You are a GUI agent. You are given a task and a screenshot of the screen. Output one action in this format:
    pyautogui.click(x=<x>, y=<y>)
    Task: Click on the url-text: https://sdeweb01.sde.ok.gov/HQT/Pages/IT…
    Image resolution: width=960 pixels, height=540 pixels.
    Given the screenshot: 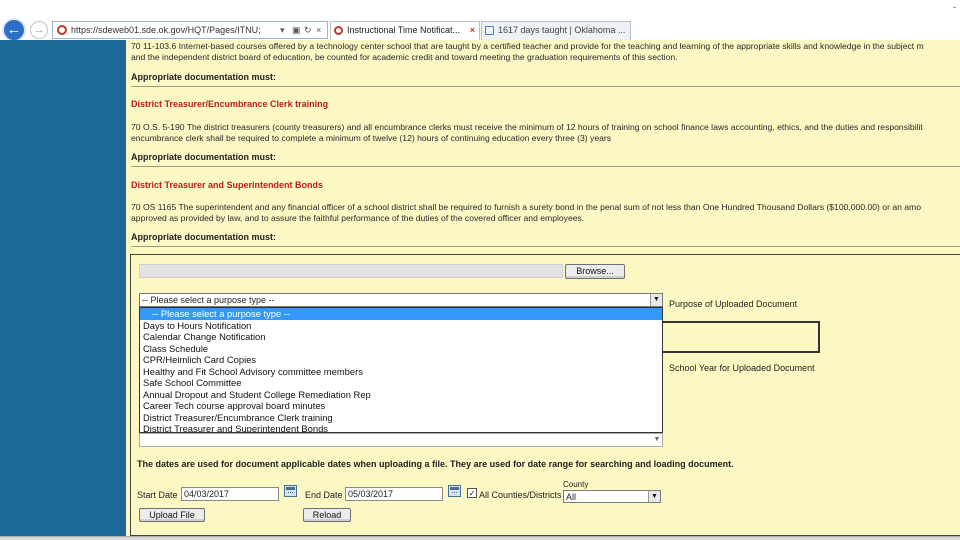 What is the action you would take?
    pyautogui.click(x=166, y=30)
    